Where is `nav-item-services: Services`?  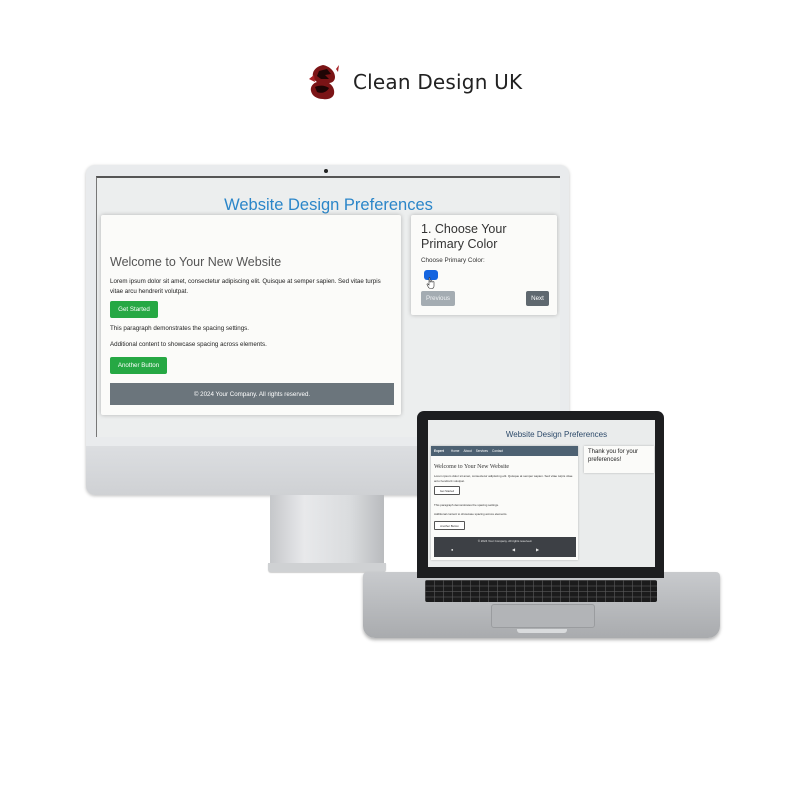 nav-item-services: Services is located at coordinates (482, 451).